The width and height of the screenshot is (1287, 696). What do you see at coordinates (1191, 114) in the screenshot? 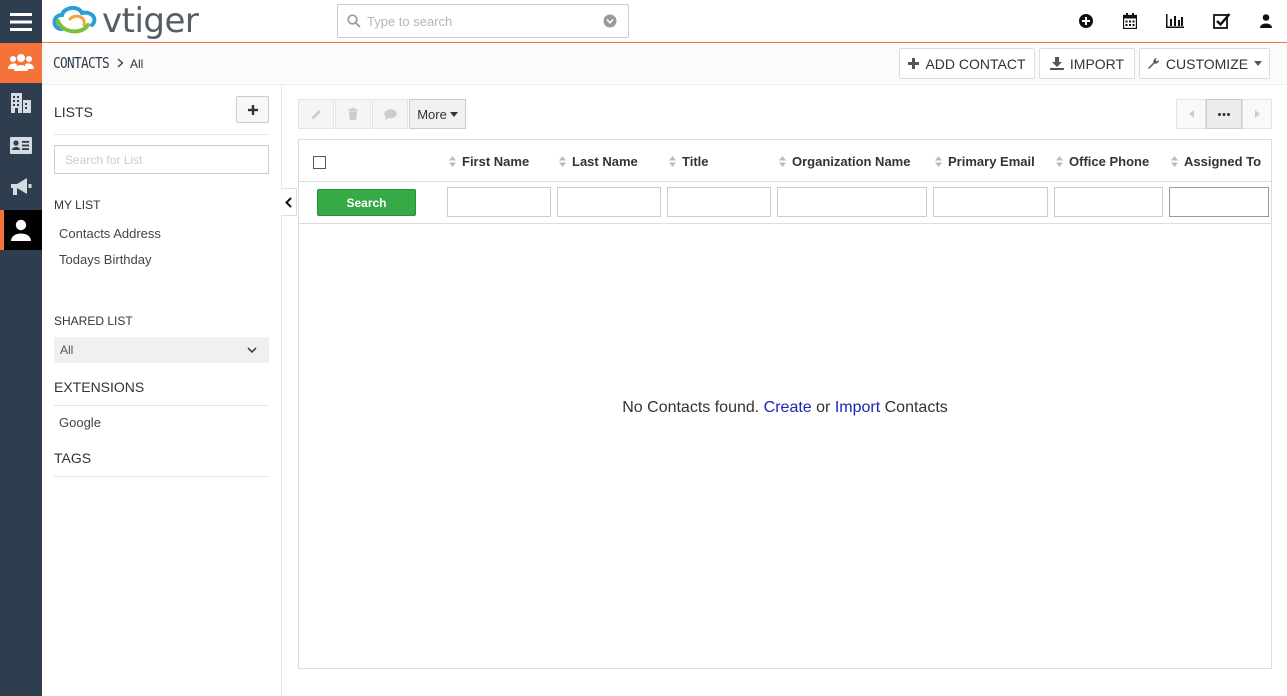
I see `previous-page-button` at bounding box center [1191, 114].